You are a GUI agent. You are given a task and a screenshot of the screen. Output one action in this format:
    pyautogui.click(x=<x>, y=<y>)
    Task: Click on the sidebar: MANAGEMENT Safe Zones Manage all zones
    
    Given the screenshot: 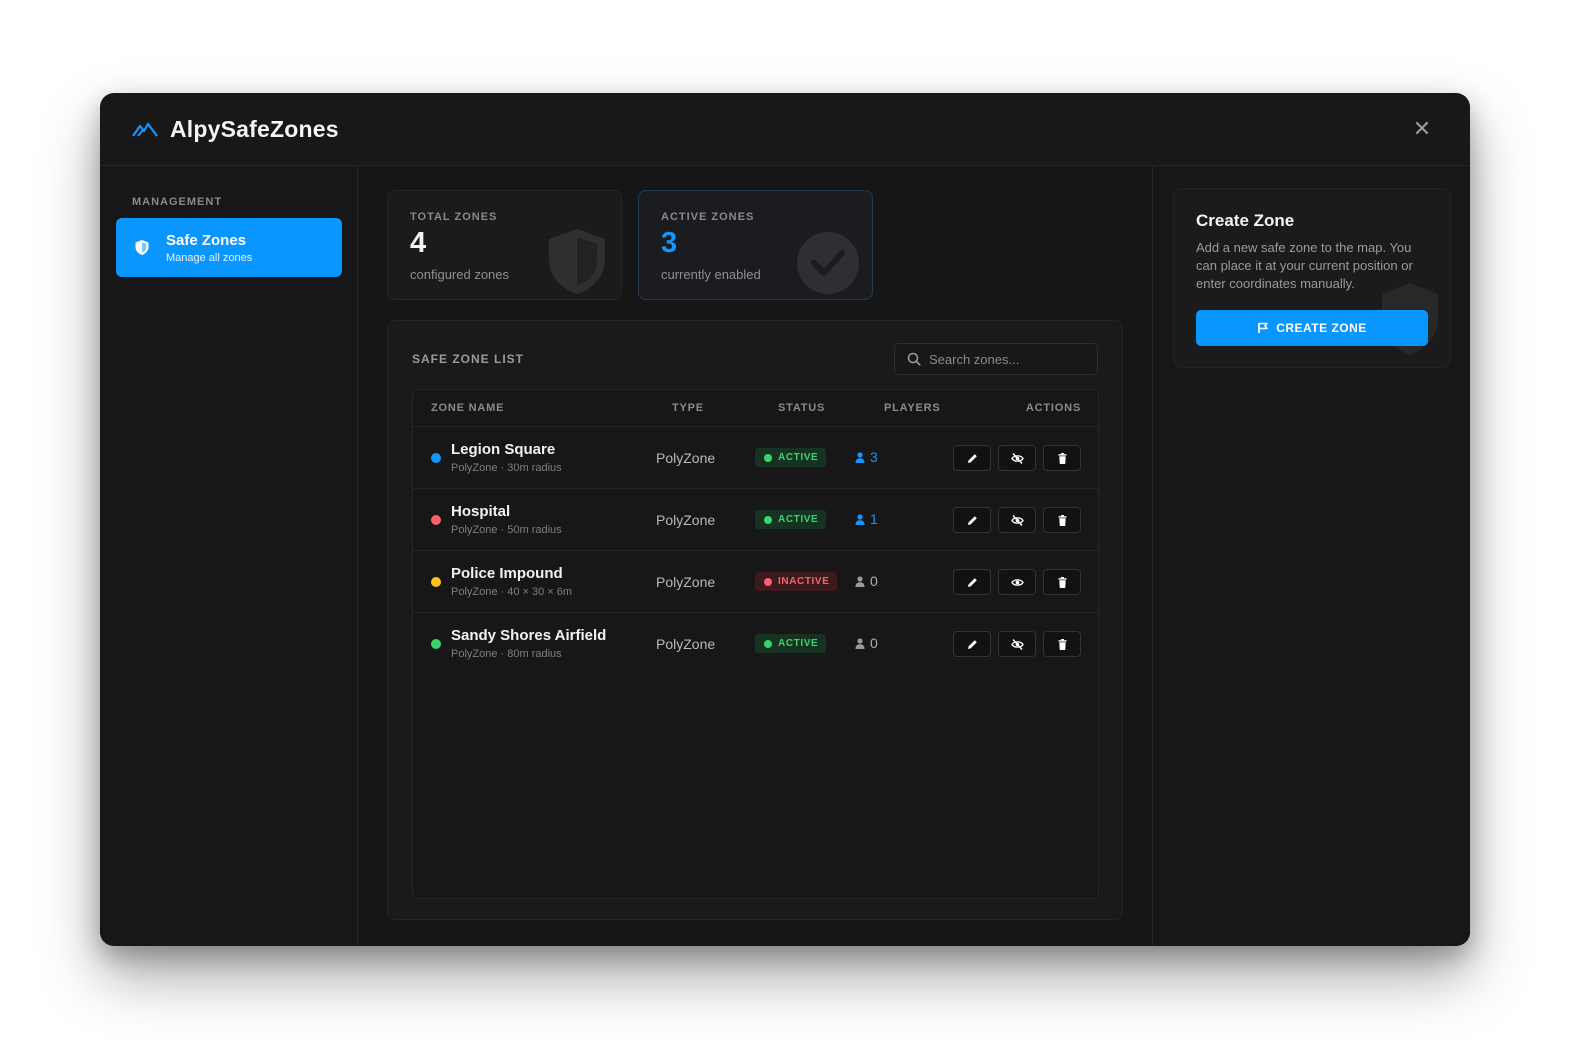 What is the action you would take?
    pyautogui.click(x=229, y=556)
    